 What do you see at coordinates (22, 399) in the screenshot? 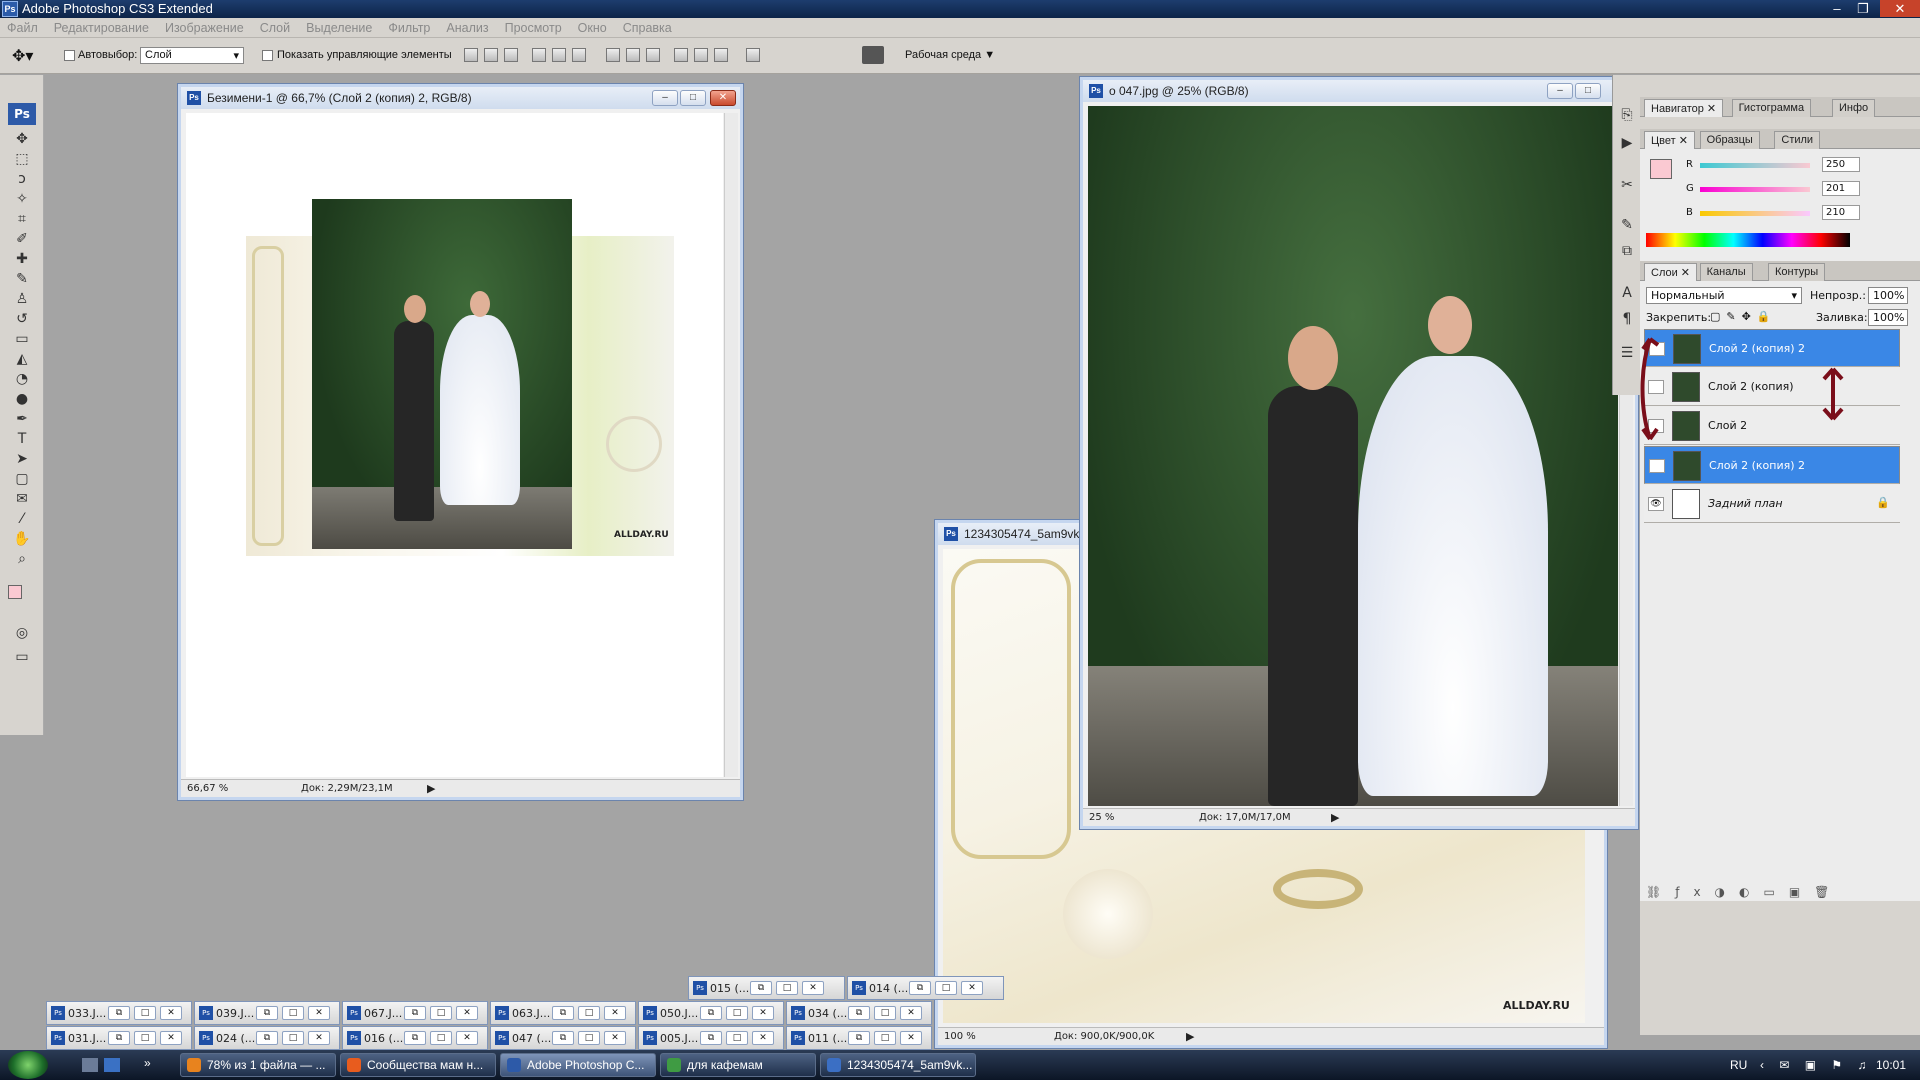
I see `dodge-tool-icon: ●` at bounding box center [22, 399].